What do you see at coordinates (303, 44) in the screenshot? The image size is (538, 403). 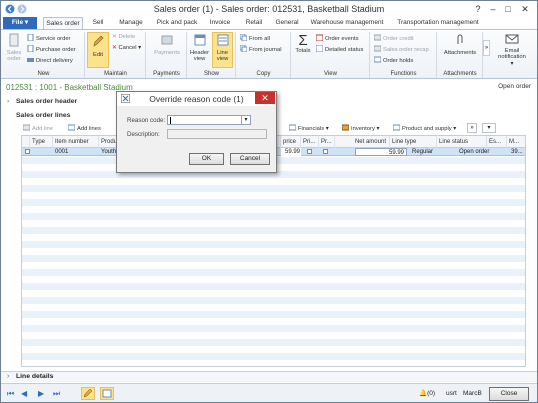 I see `totals-button: Σ Totals` at bounding box center [303, 44].